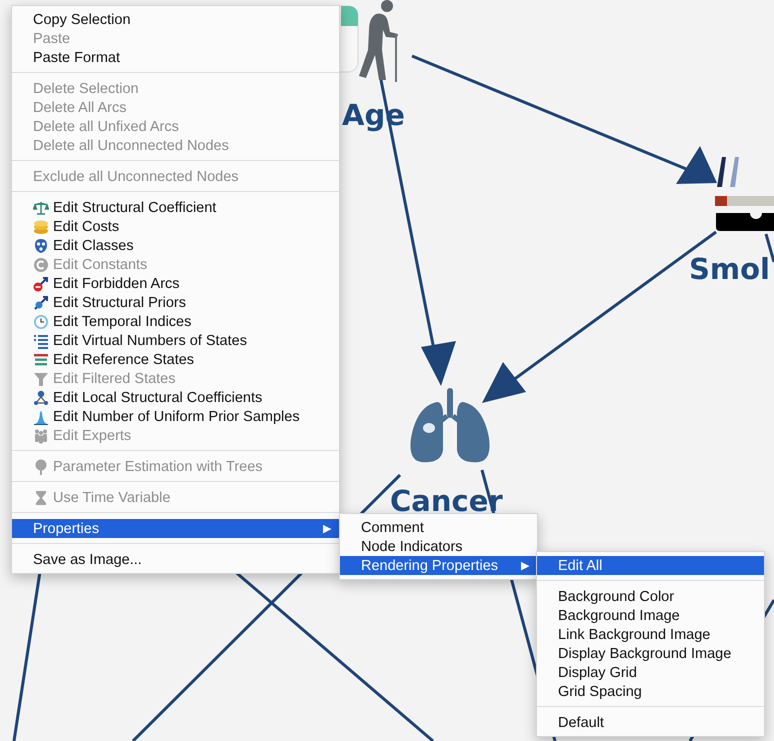 The image size is (774, 741). I want to click on bell-curve-icon, so click(41, 416).